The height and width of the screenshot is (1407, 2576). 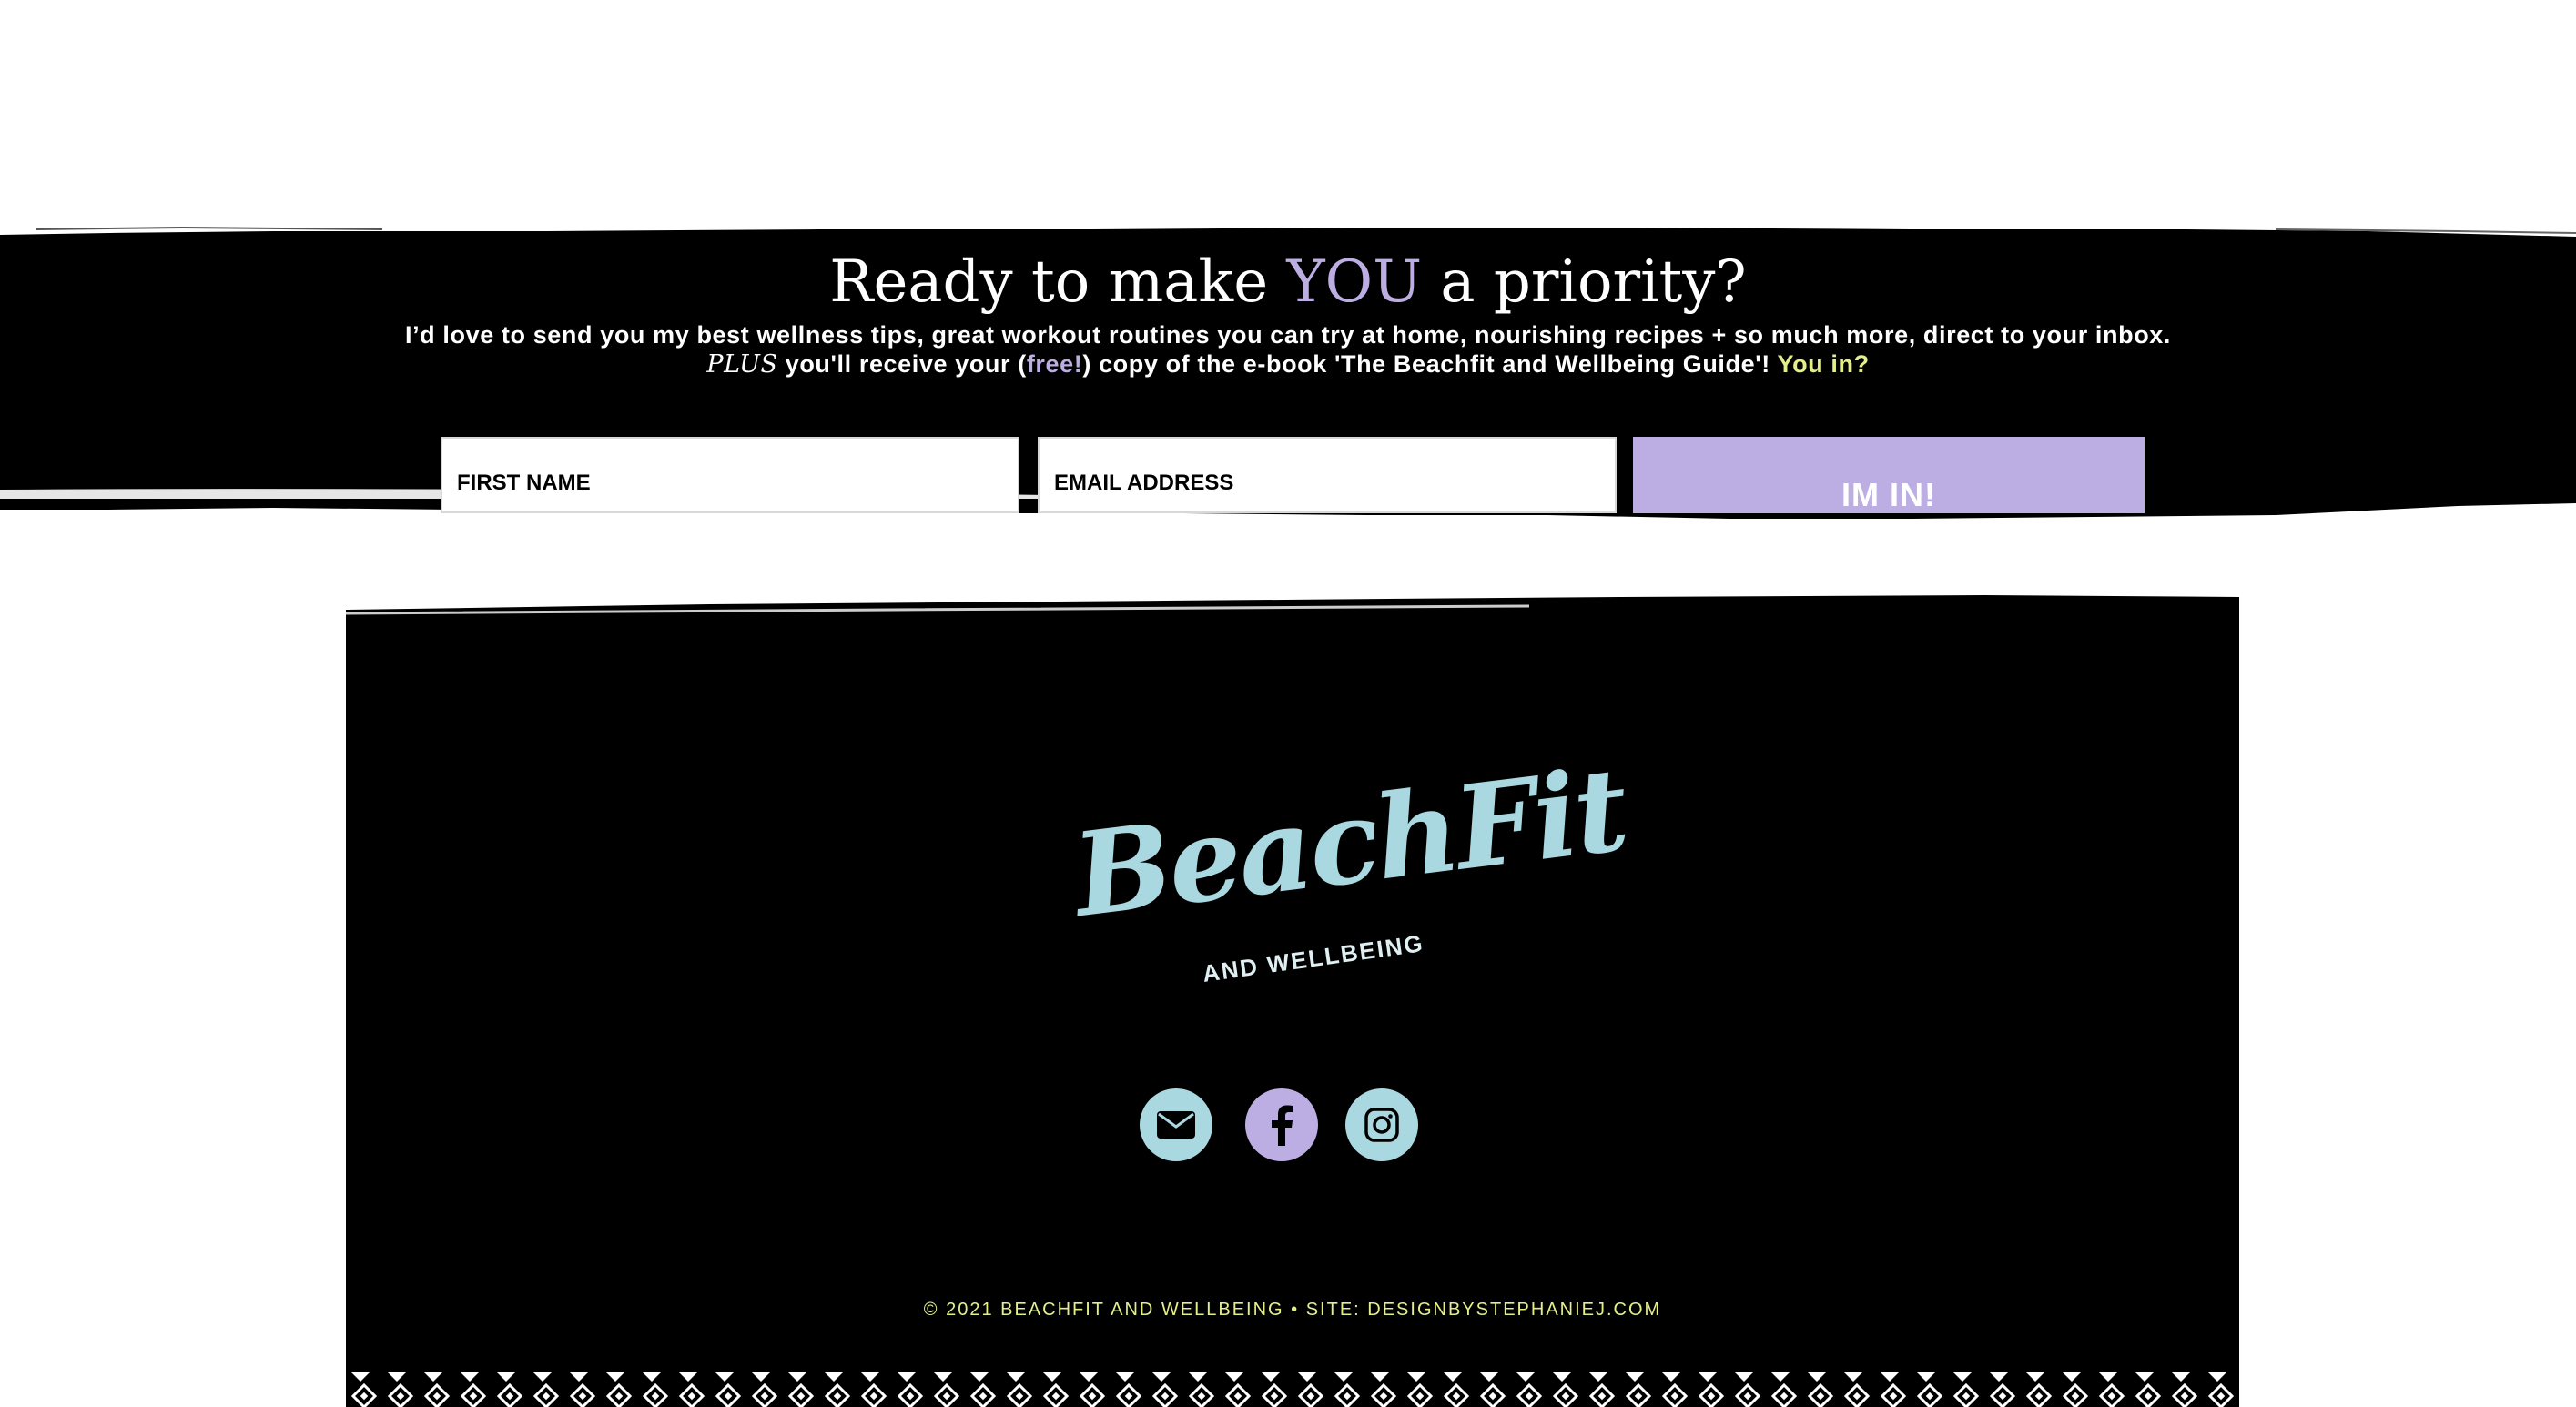 I want to click on facebook-social-button, so click(x=1281, y=1124).